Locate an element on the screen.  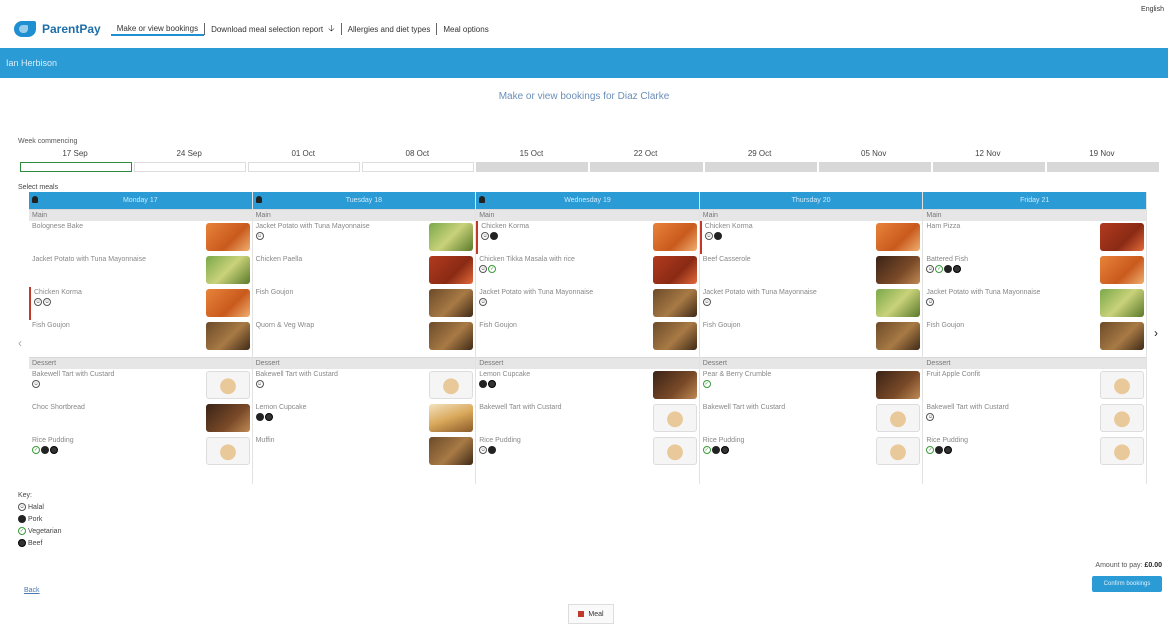
meal-option: Chicken Korma ☺ ☺ is located at coordinates (140, 303).